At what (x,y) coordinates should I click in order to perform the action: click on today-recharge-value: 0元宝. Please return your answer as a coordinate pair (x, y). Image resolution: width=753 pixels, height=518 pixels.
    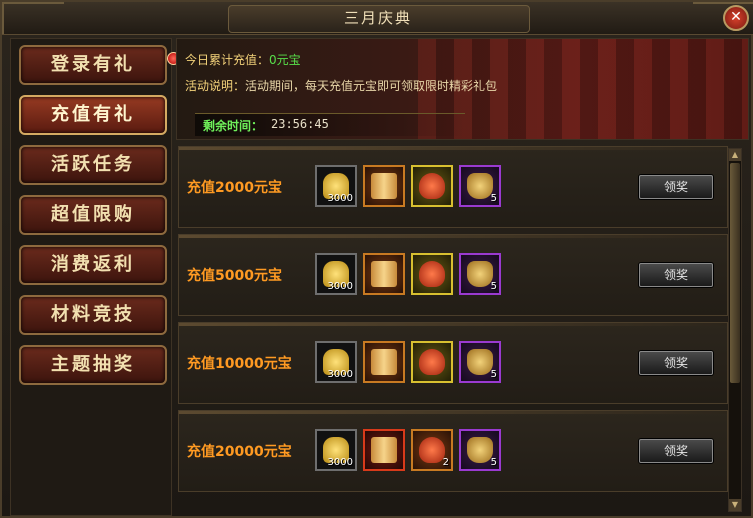
    Looking at the image, I should click on (285, 60).